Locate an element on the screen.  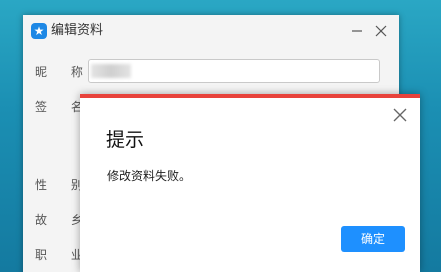
nickname-input is located at coordinates (234, 71).